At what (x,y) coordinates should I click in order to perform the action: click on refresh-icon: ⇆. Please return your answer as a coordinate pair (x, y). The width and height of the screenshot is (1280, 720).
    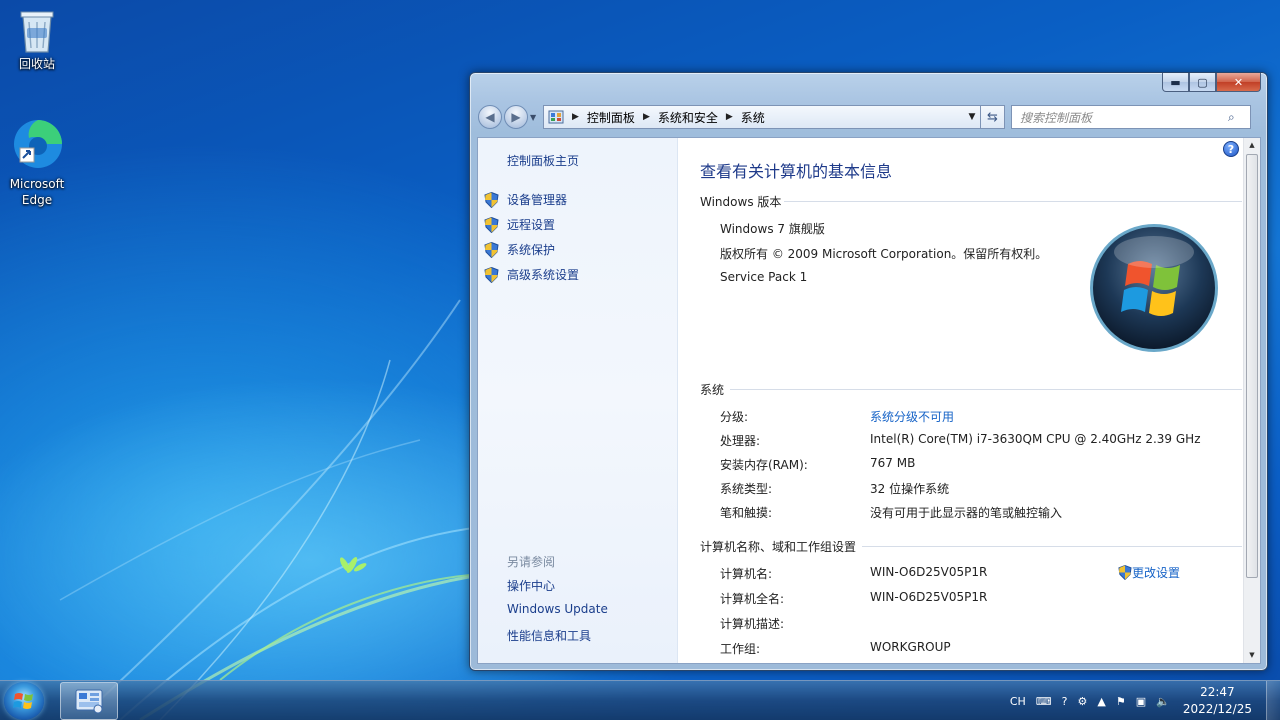
    Looking at the image, I should click on (992, 117).